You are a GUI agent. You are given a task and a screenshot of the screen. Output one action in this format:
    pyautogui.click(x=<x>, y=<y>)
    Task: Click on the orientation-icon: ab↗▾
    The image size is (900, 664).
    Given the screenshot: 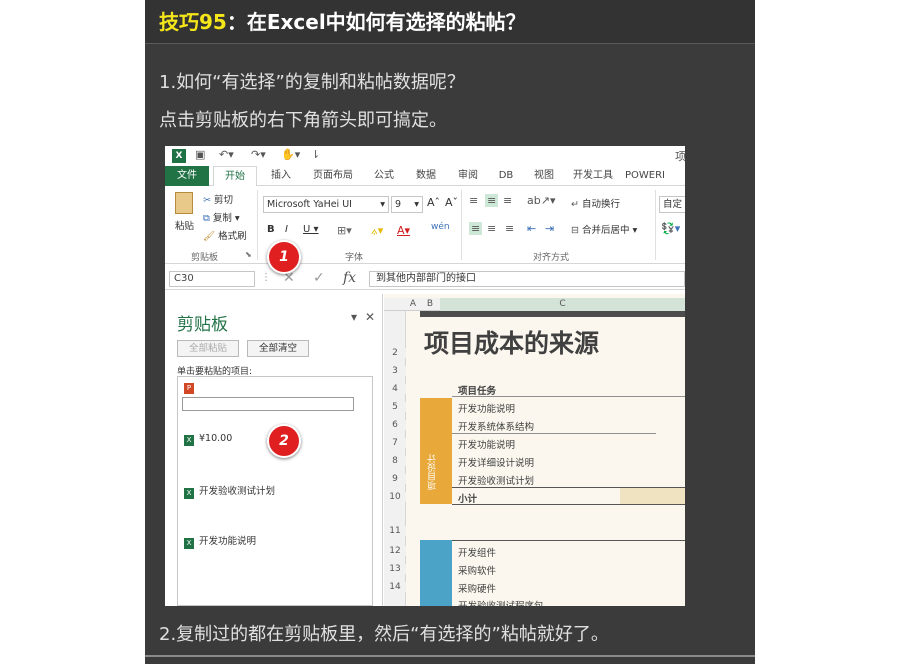 What is the action you would take?
    pyautogui.click(x=541, y=200)
    